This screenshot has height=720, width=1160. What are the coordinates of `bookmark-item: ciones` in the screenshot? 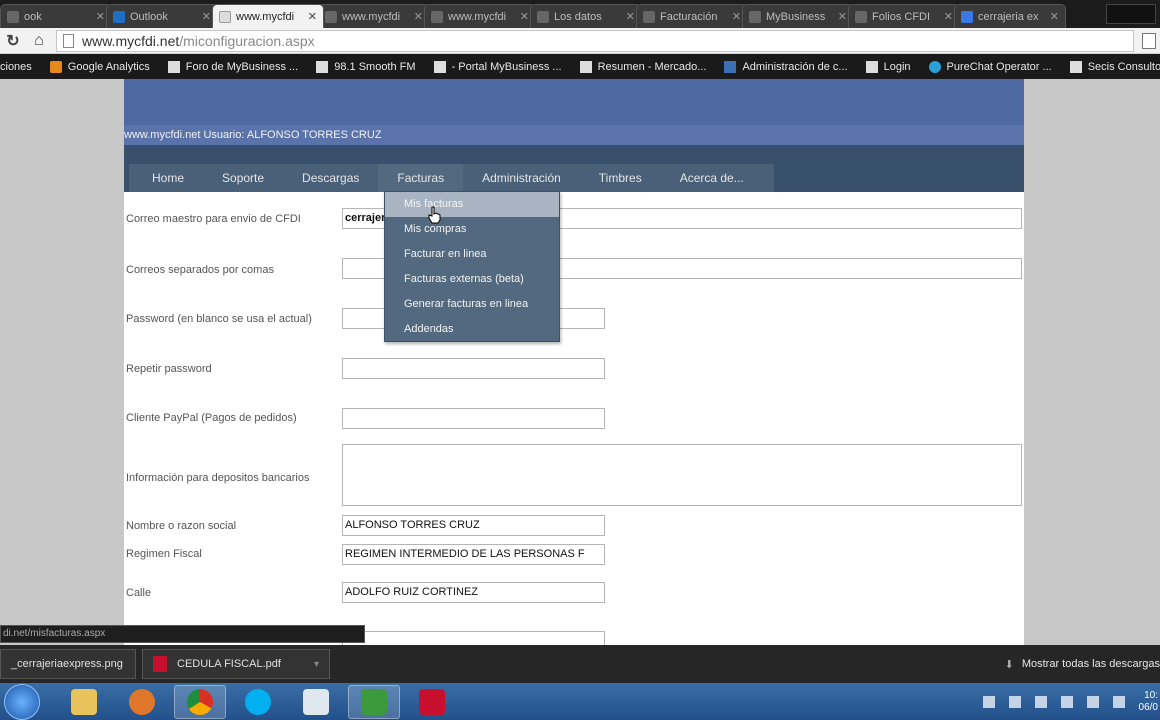 It's located at (16, 67).